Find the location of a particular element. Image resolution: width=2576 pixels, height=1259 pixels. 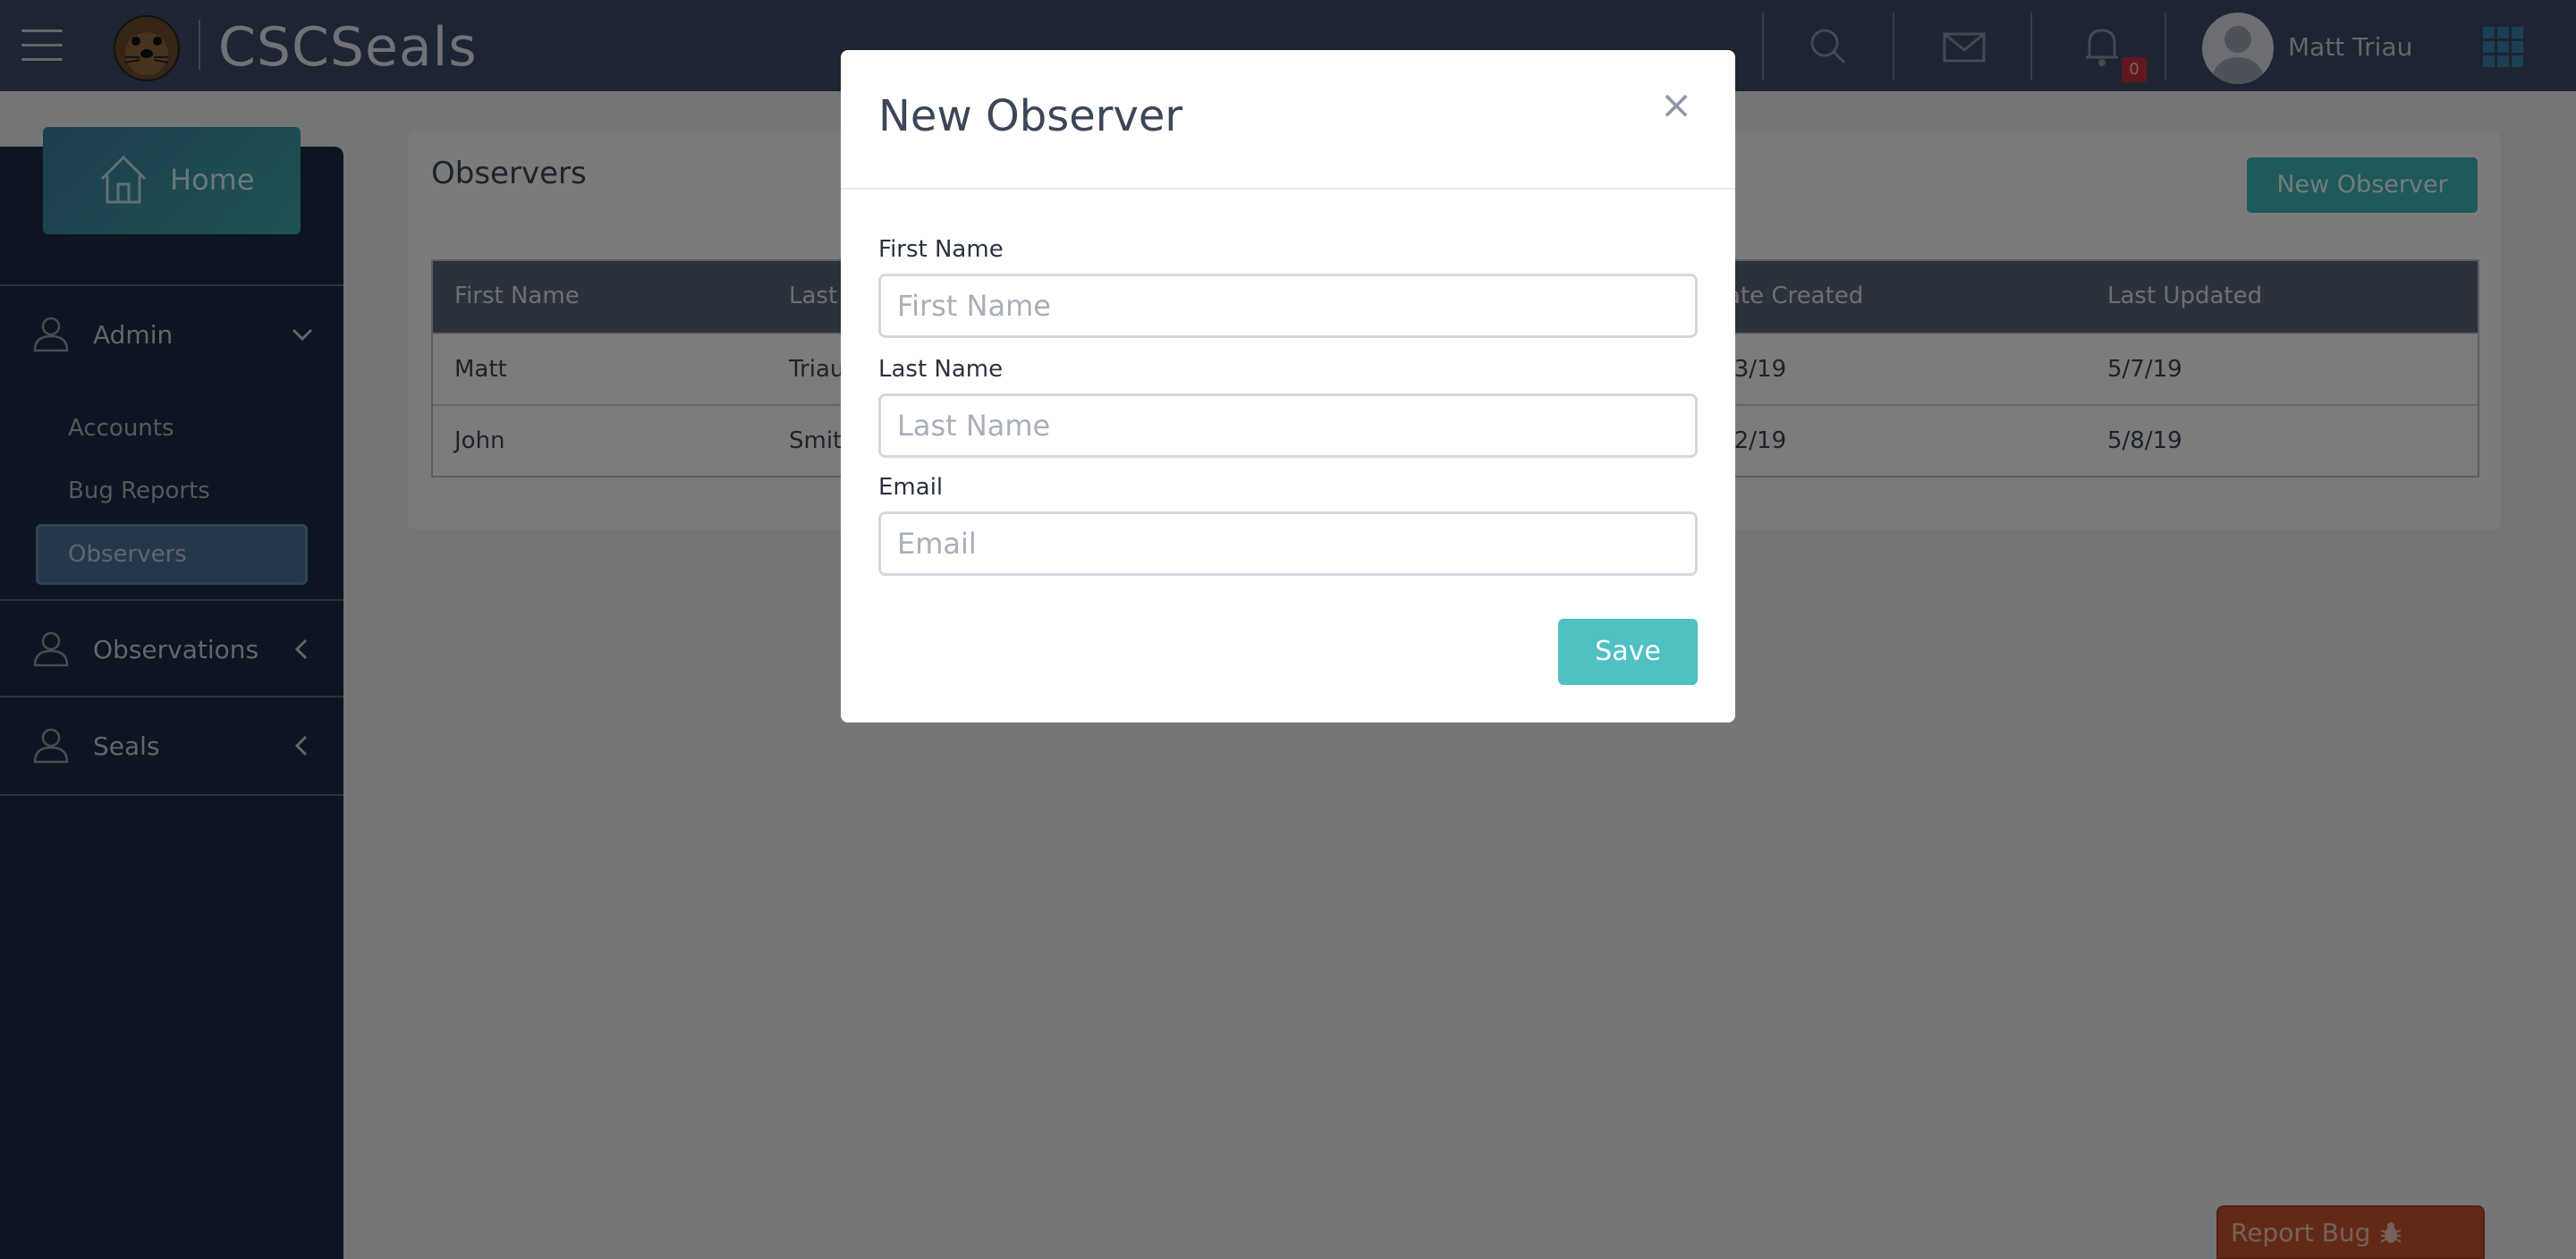

email-input is located at coordinates (1288, 543).